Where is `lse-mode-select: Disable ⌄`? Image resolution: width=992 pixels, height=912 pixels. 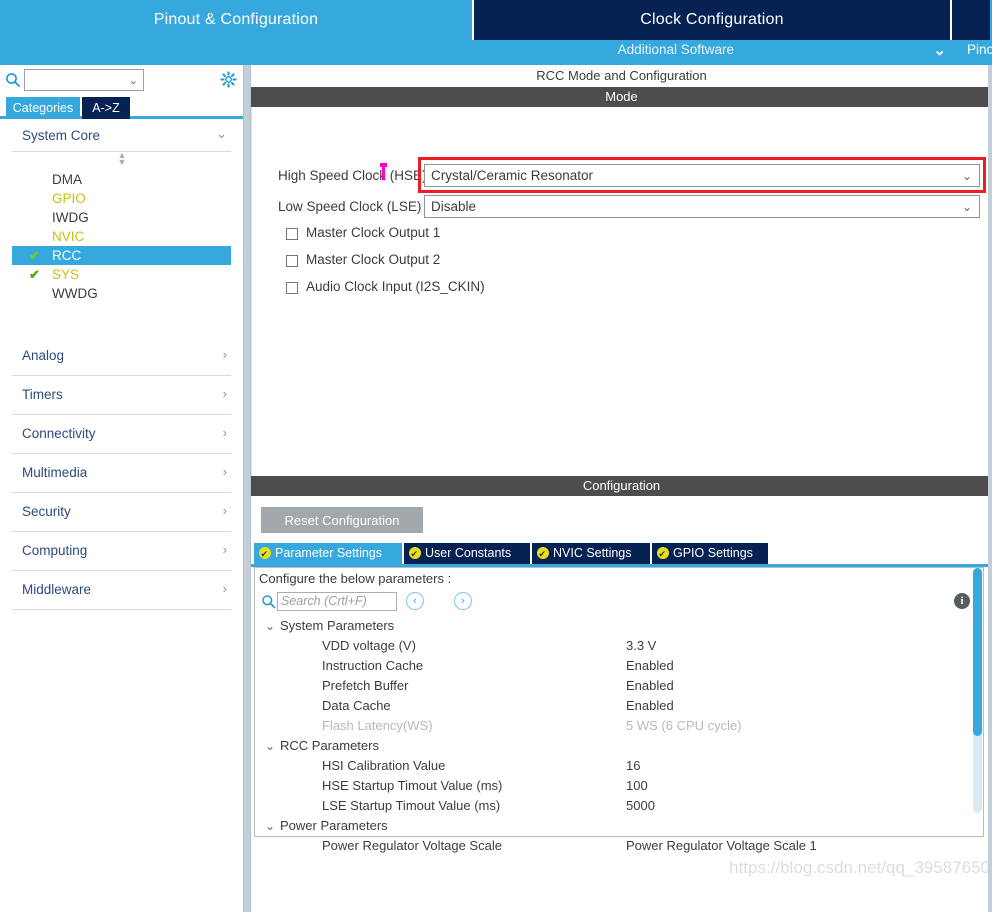 lse-mode-select: Disable ⌄ is located at coordinates (702, 206).